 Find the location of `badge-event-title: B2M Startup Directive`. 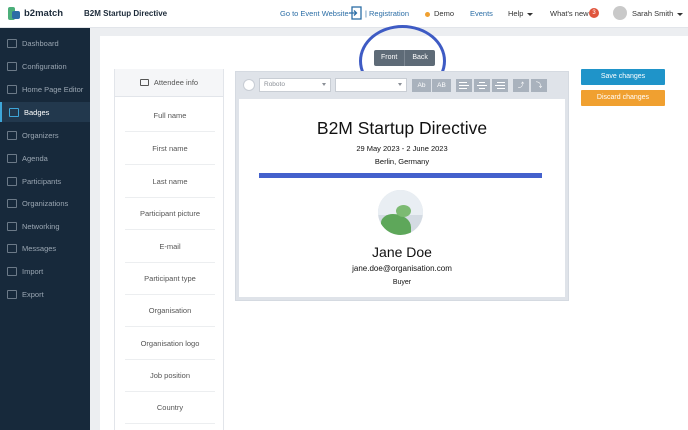

badge-event-title: B2M Startup Directive is located at coordinates (402, 128).